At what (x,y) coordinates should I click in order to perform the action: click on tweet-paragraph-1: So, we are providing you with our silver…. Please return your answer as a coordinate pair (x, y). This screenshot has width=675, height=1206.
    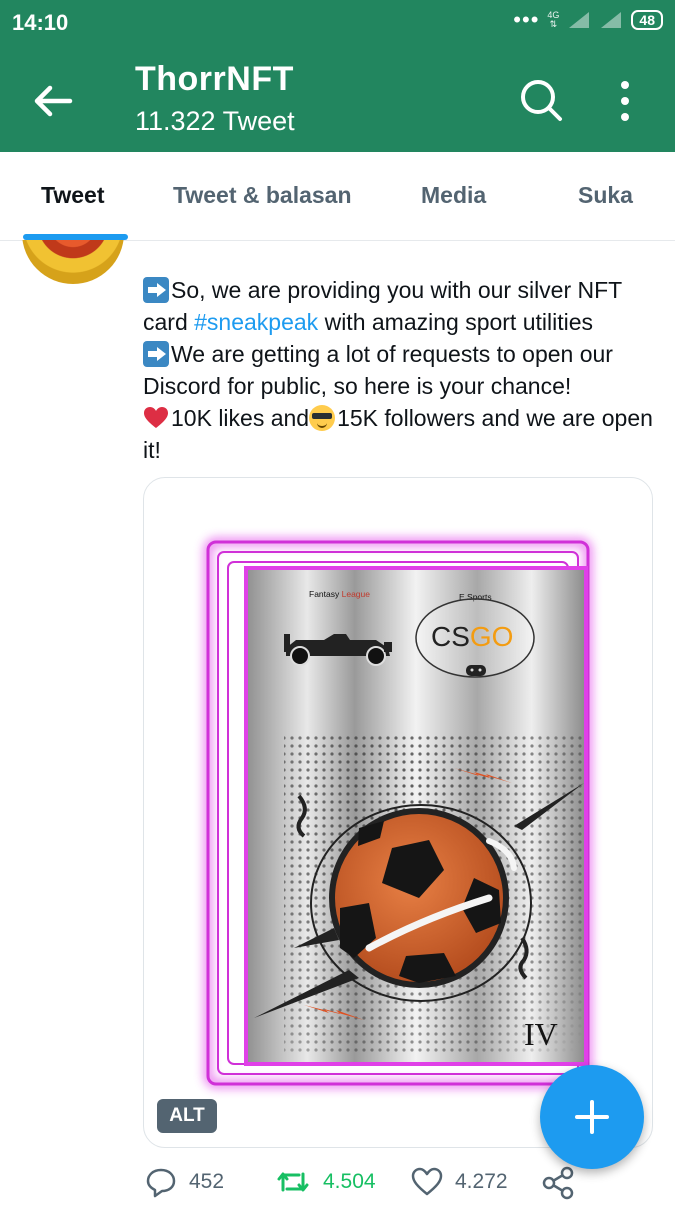
    Looking at the image, I should click on (398, 306).